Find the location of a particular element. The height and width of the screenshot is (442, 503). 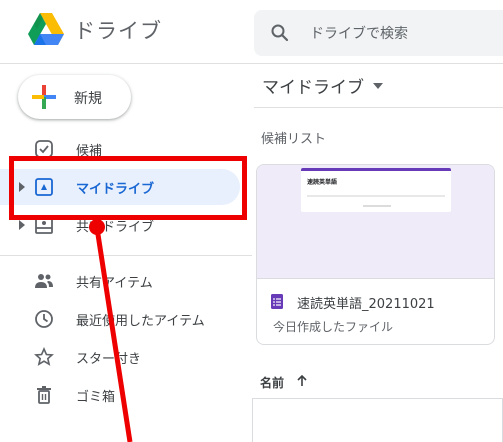

search-bar: ドライブで検索 is located at coordinates (378, 33).